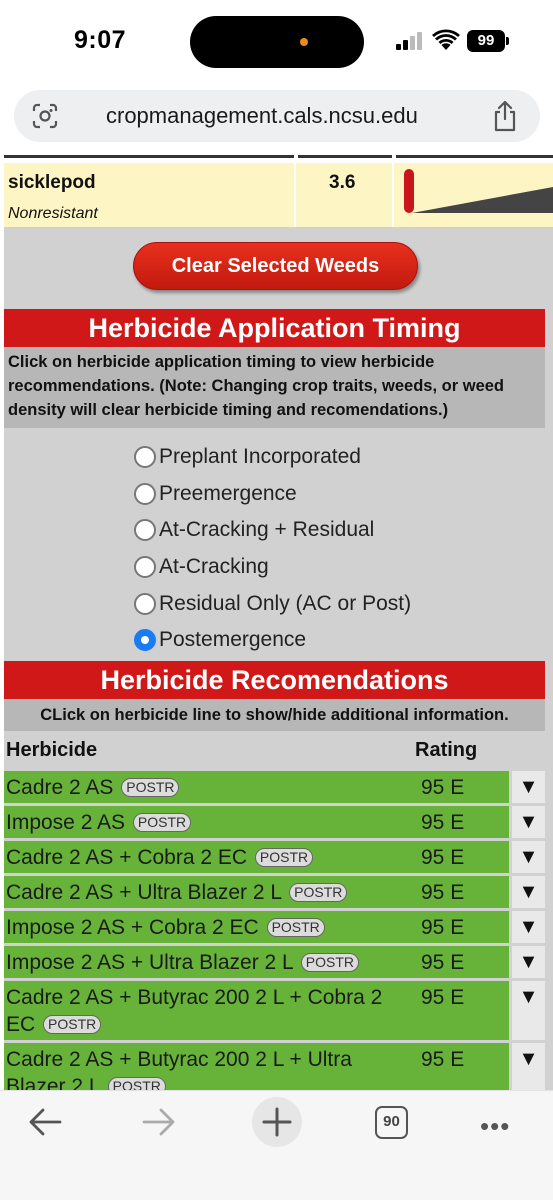  I want to click on timing-option-label: Preplant Incorporated, so click(260, 457).